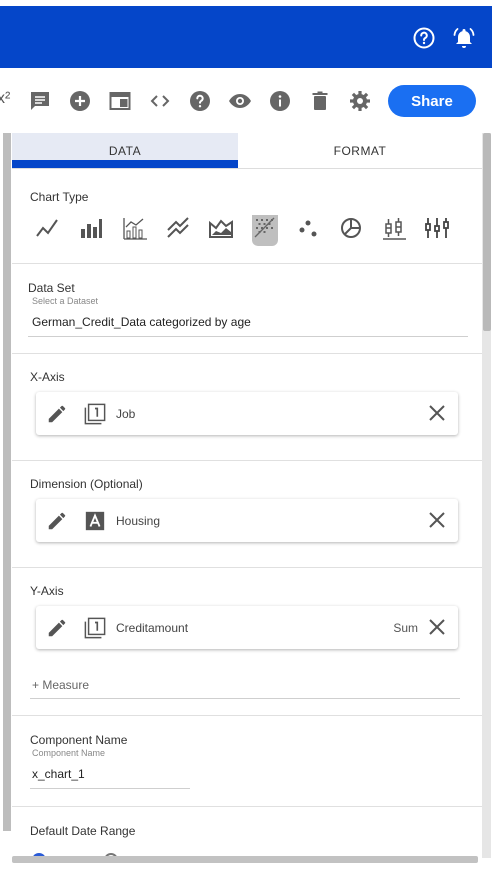 Image resolution: width=492 pixels, height=871 pixels. What do you see at coordinates (86, 484) in the screenshot?
I see `dimension-label: Dimension (Optional)` at bounding box center [86, 484].